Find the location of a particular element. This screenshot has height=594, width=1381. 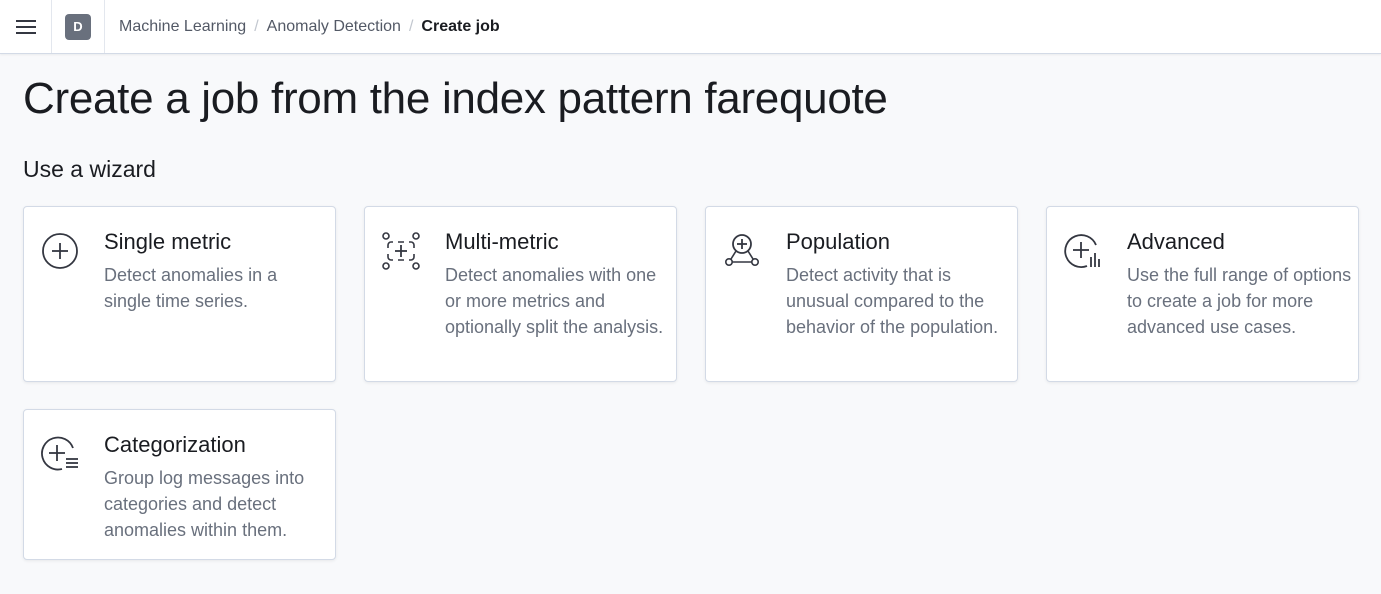

hamburger-menu-button is located at coordinates (26, 26).